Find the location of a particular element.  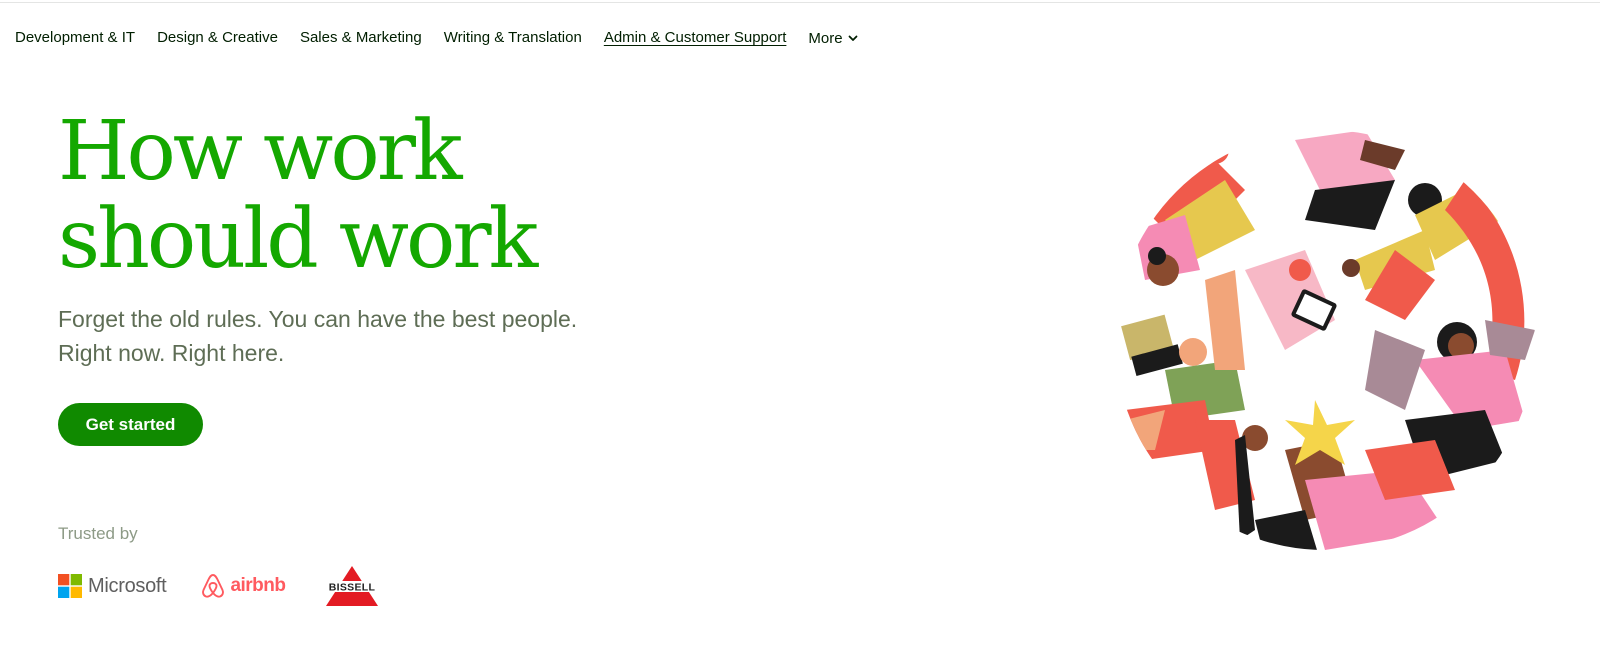

bissell-logo: BISSELL is located at coordinates (352, 586).